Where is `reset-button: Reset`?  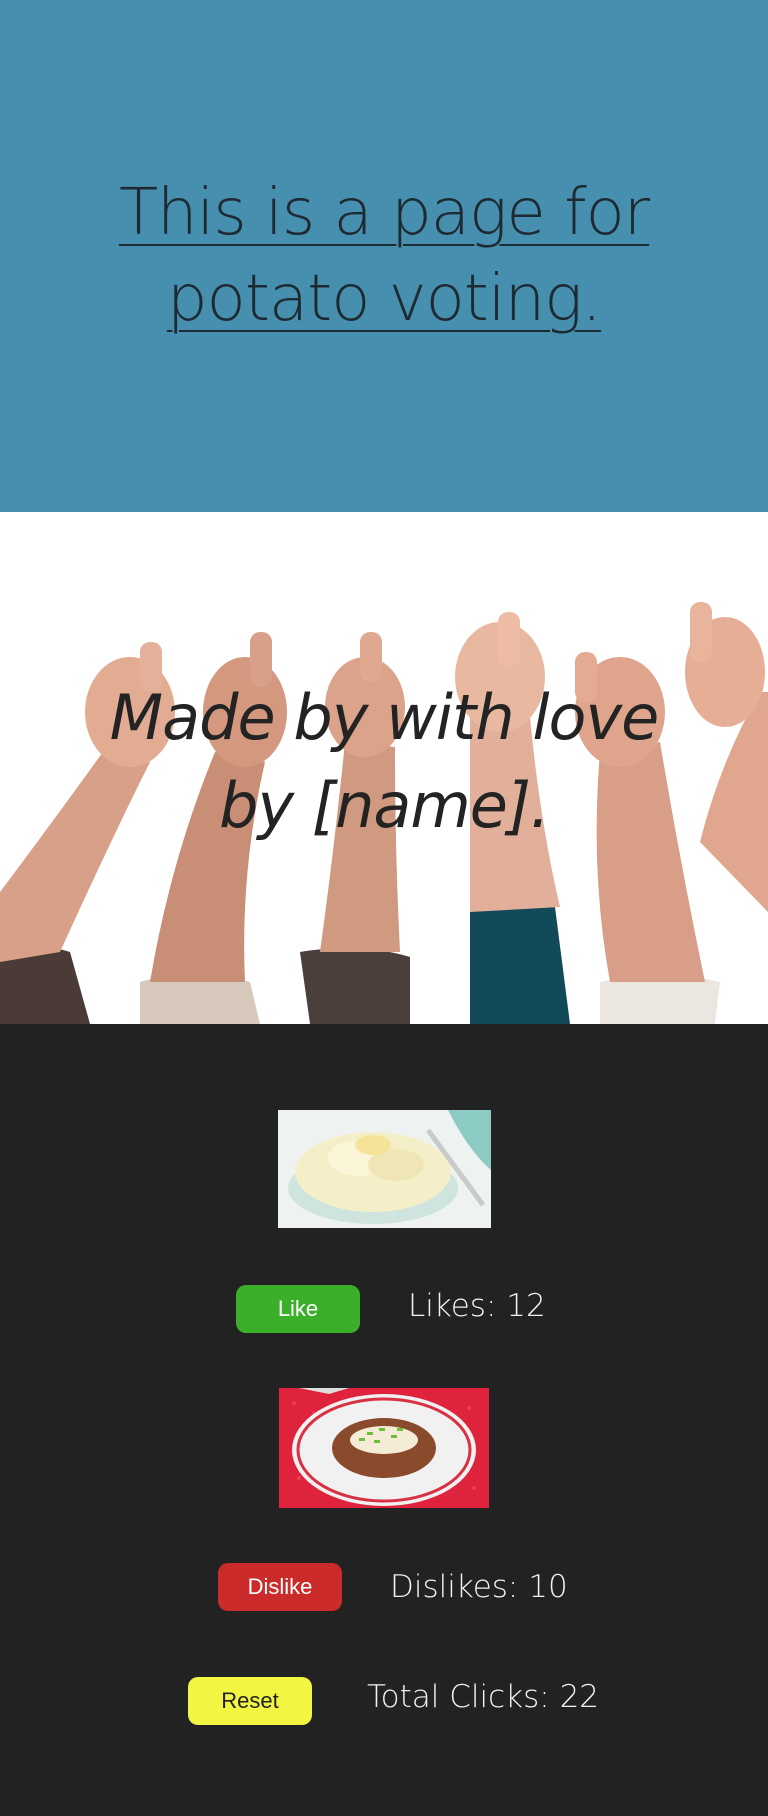
reset-button: Reset is located at coordinates (250, 1701).